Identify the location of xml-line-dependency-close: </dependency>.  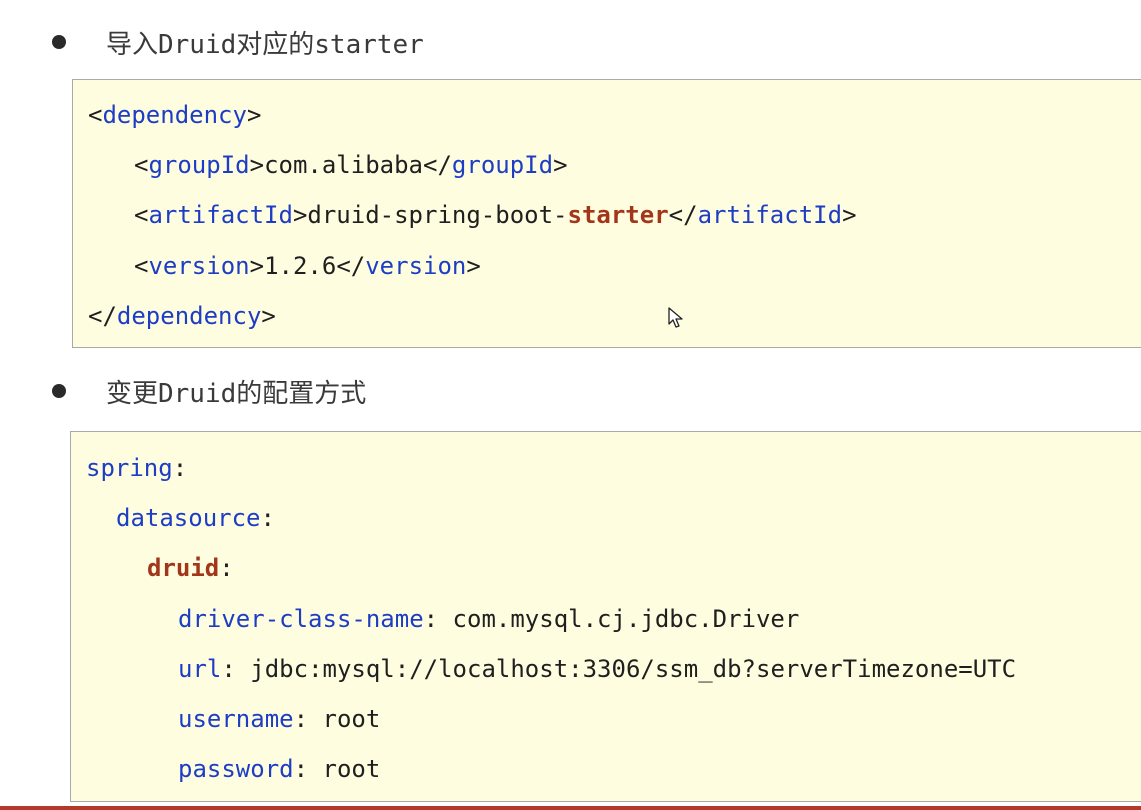
(182, 316).